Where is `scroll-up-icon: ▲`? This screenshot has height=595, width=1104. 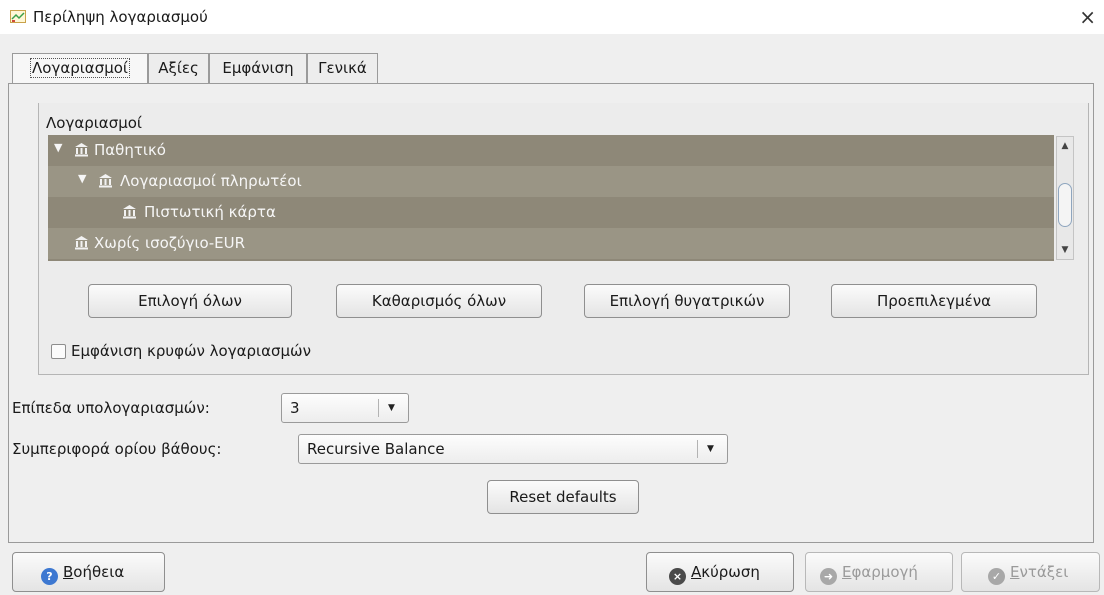
scroll-up-icon: ▲ is located at coordinates (1065, 146).